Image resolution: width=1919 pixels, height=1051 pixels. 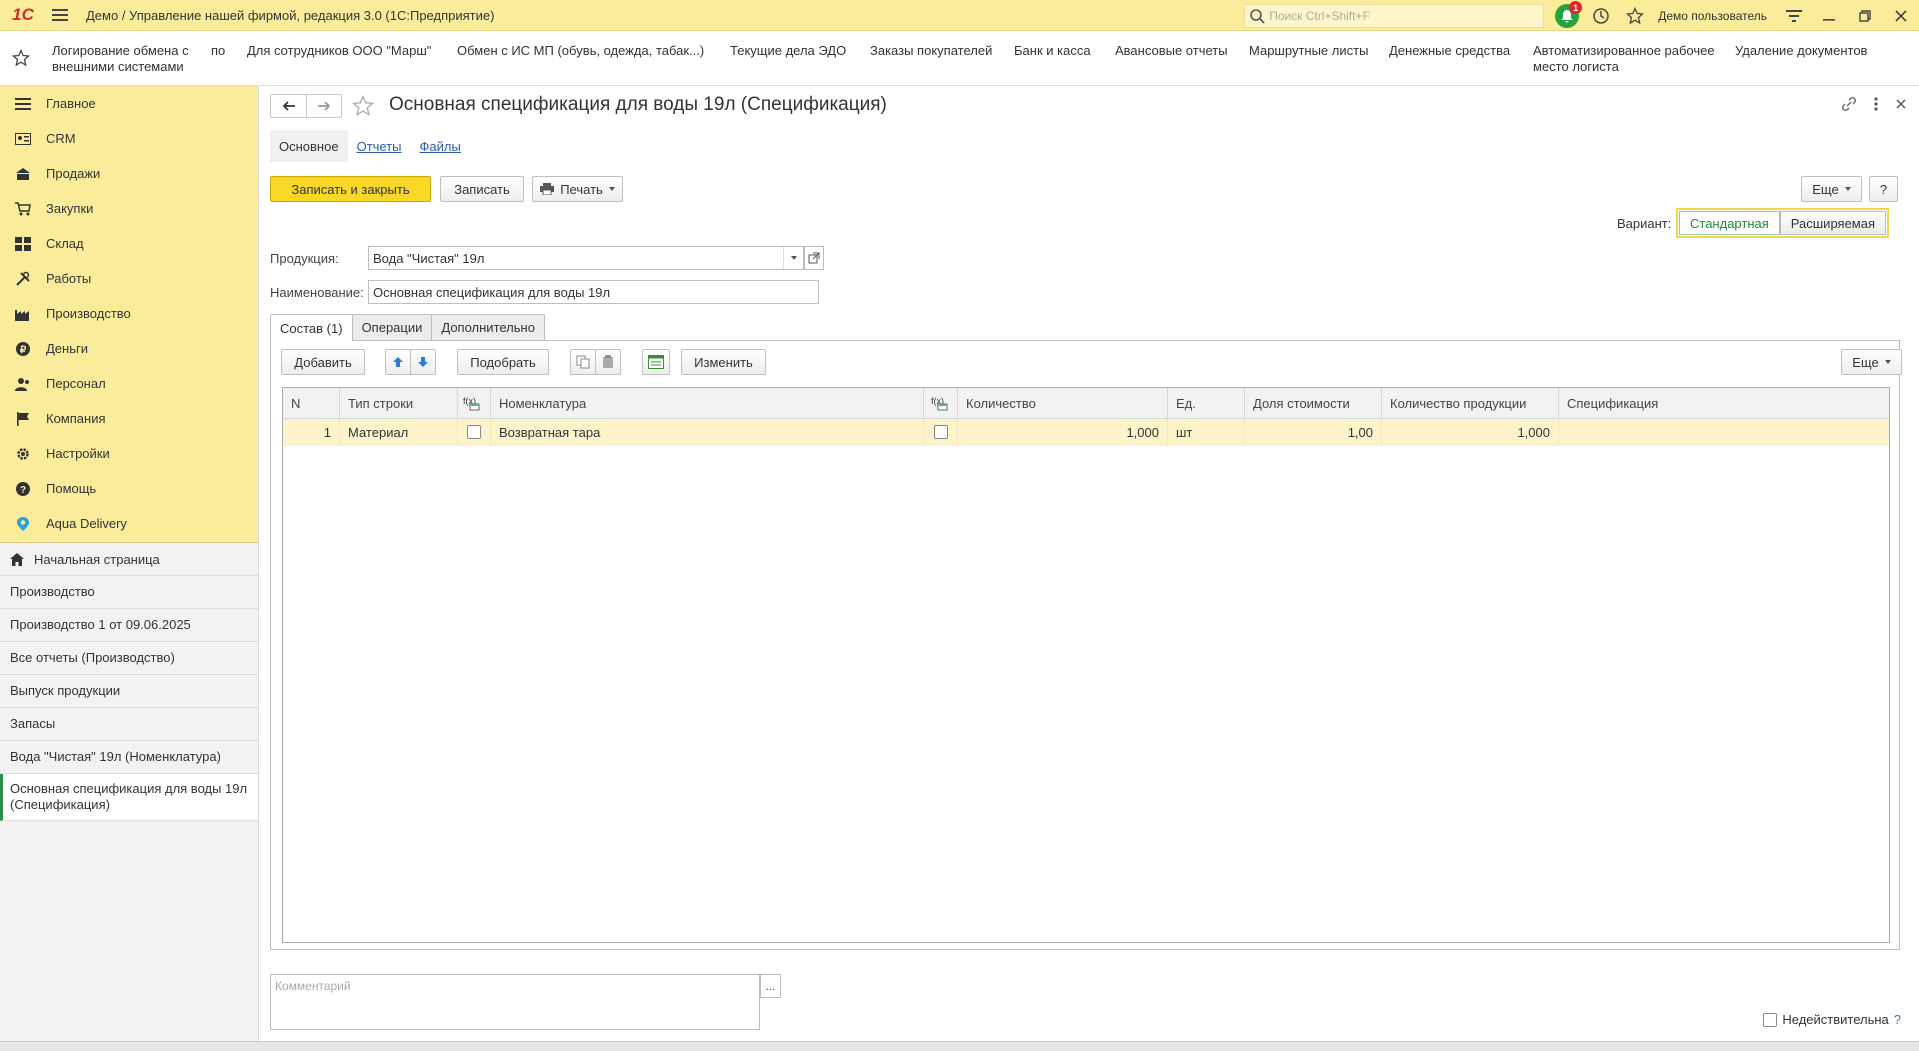 What do you see at coordinates (1601, 15) in the screenshot?
I see `history-icon` at bounding box center [1601, 15].